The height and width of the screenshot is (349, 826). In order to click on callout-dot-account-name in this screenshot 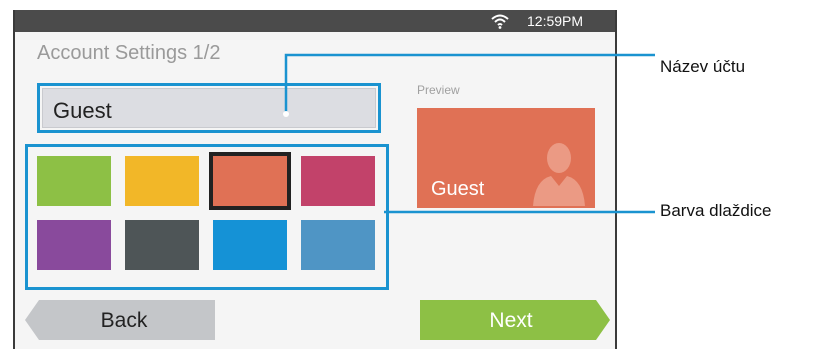, I will do `click(286, 114)`.